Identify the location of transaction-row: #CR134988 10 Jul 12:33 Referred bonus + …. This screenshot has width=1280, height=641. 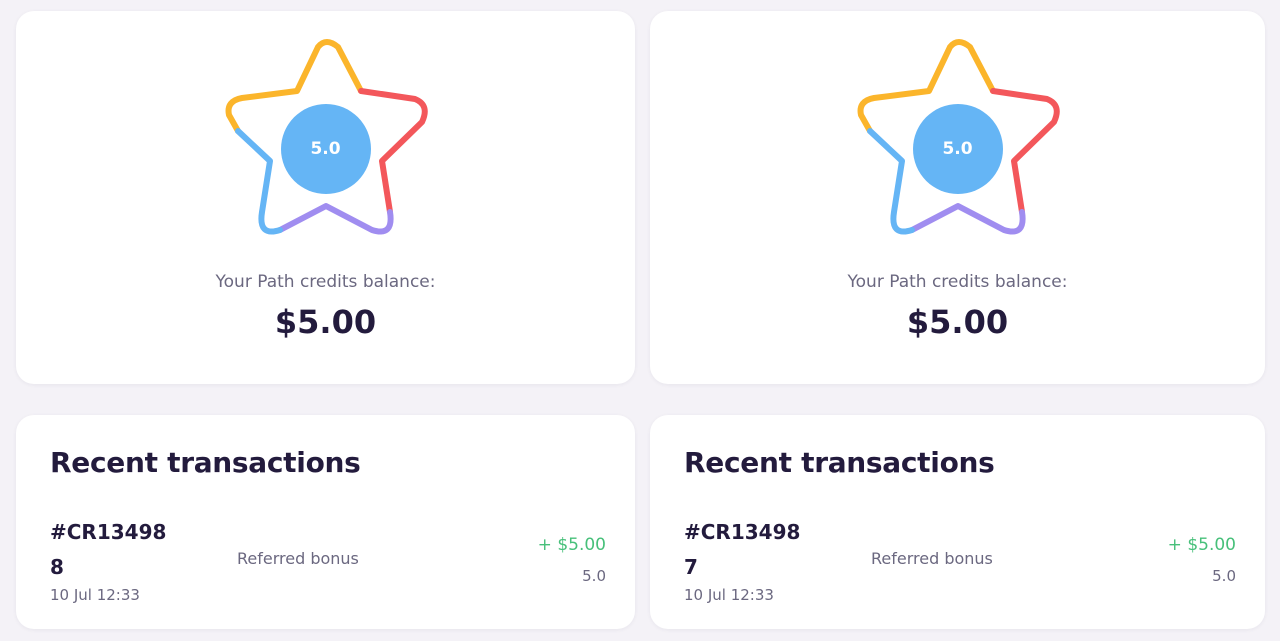
(328, 561).